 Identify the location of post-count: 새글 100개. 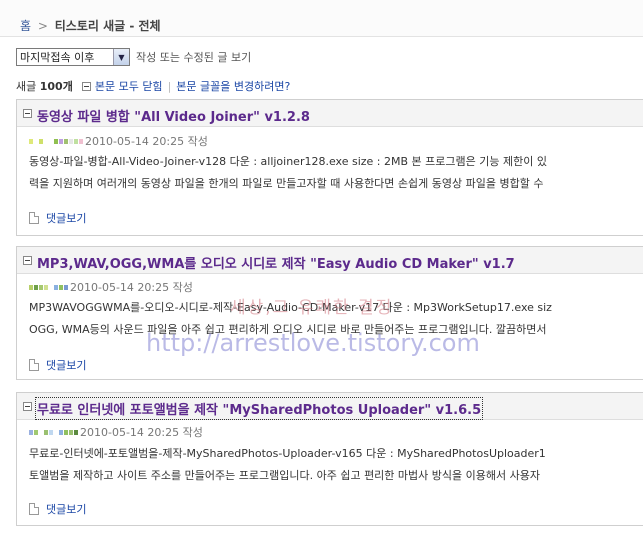
(44, 86).